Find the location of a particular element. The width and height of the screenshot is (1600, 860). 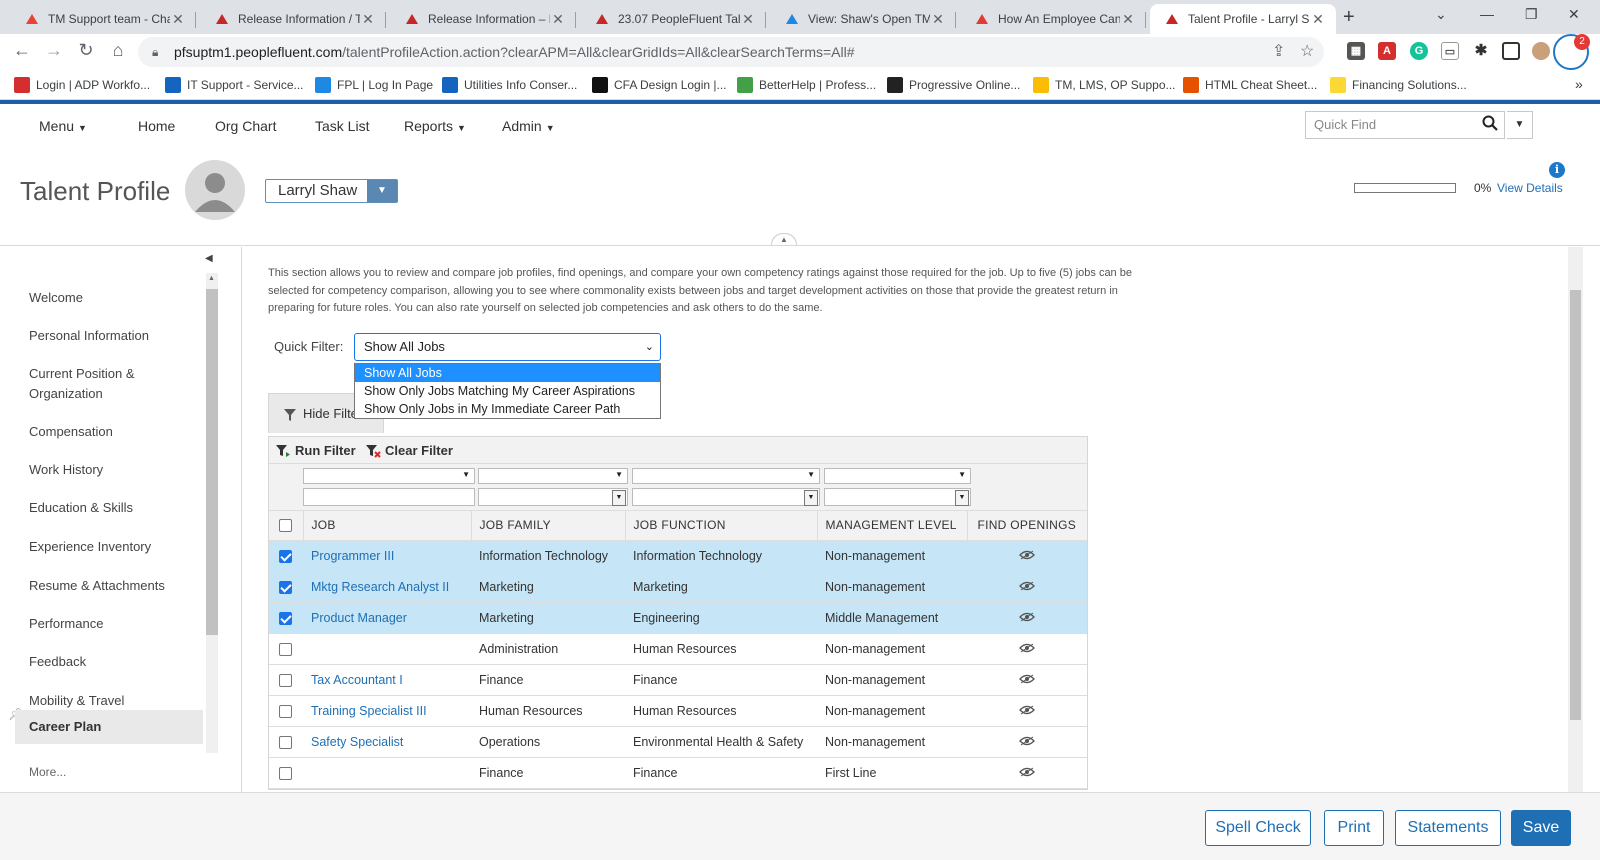

quick-filter-option: Show All Jobs is located at coordinates (507, 373).